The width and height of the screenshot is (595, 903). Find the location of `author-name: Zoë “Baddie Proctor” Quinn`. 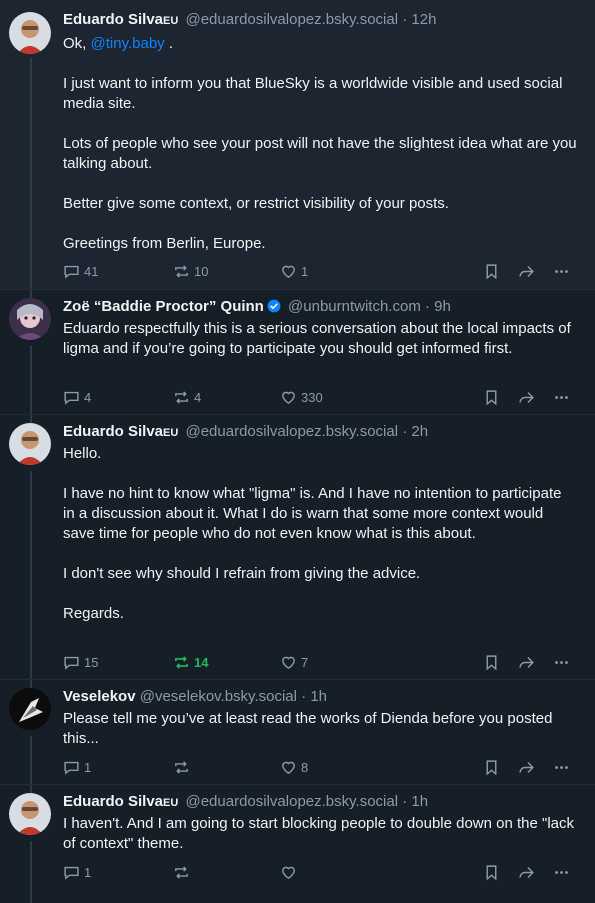

author-name: Zoë “Baddie Proctor” Quinn is located at coordinates (163, 306).